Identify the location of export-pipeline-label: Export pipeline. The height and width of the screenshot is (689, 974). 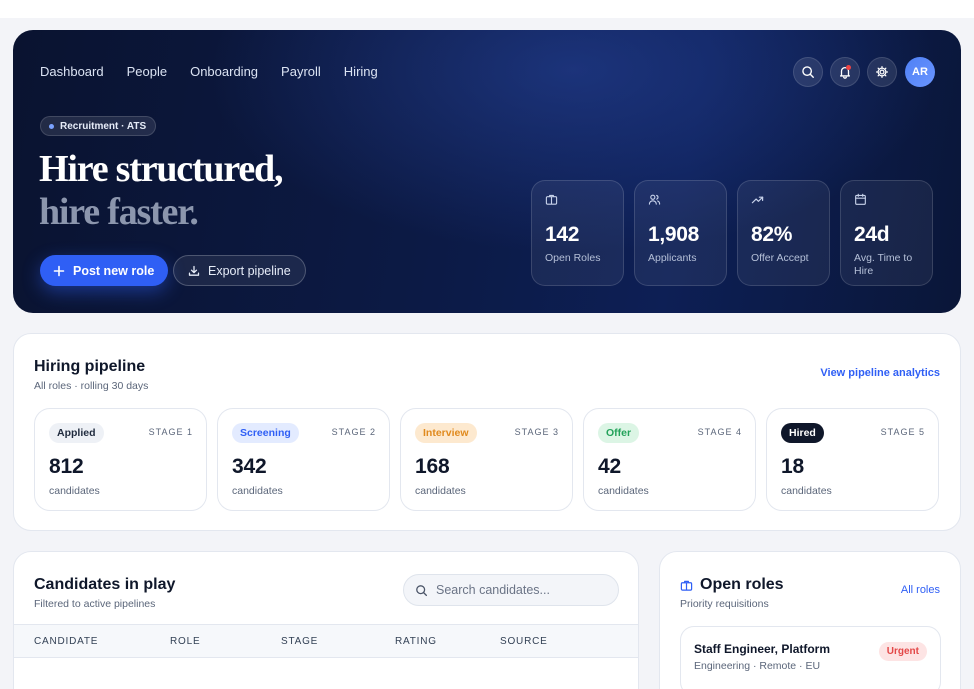
(249, 270).